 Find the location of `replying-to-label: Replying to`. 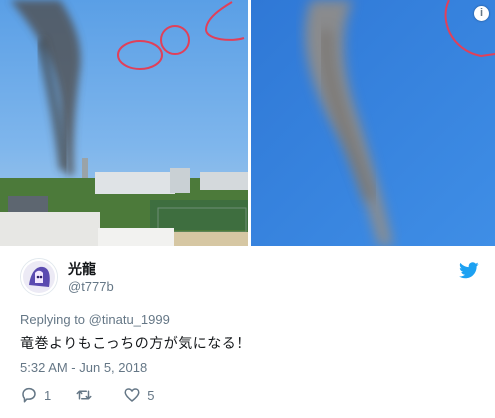

replying-to-label: Replying to is located at coordinates (53, 319).